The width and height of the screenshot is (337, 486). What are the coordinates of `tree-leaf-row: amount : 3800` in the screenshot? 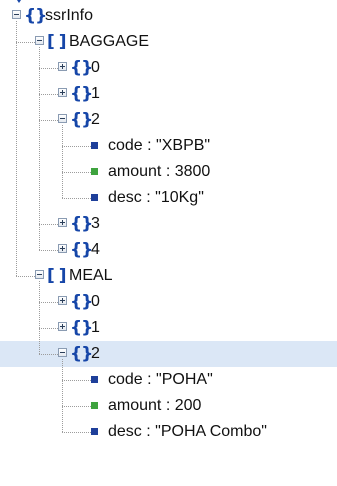 It's located at (168, 172).